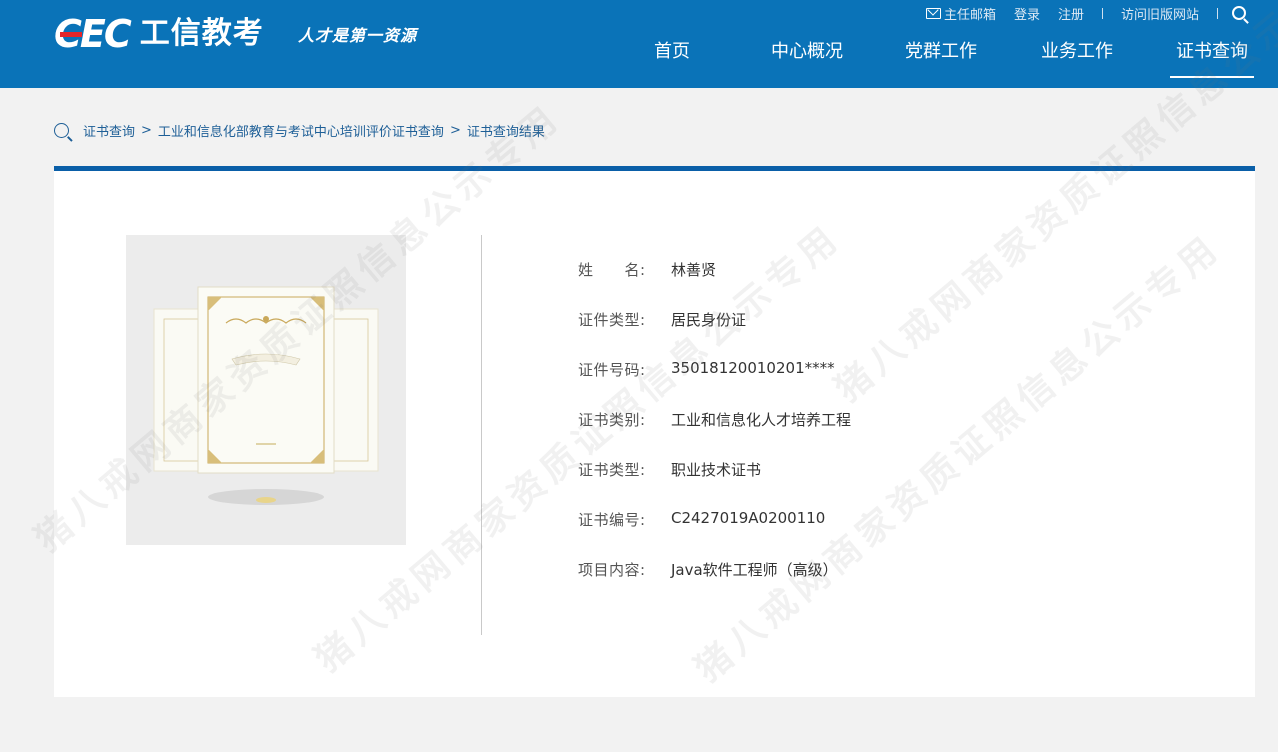 Image resolution: width=1278 pixels, height=752 pixels. Describe the element at coordinates (109, 130) in the screenshot. I see `breadcrumb-item: 证书查询` at that location.